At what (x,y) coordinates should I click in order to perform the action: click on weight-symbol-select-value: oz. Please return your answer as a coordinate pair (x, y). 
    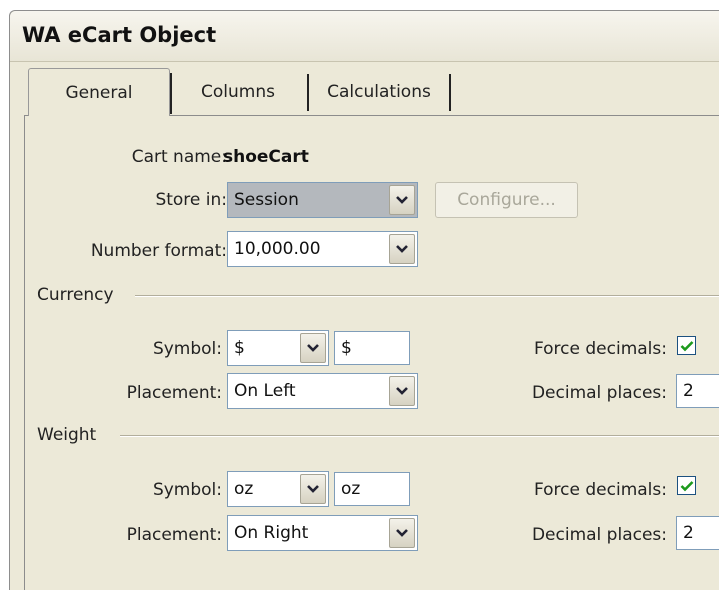
    Looking at the image, I should click on (244, 489).